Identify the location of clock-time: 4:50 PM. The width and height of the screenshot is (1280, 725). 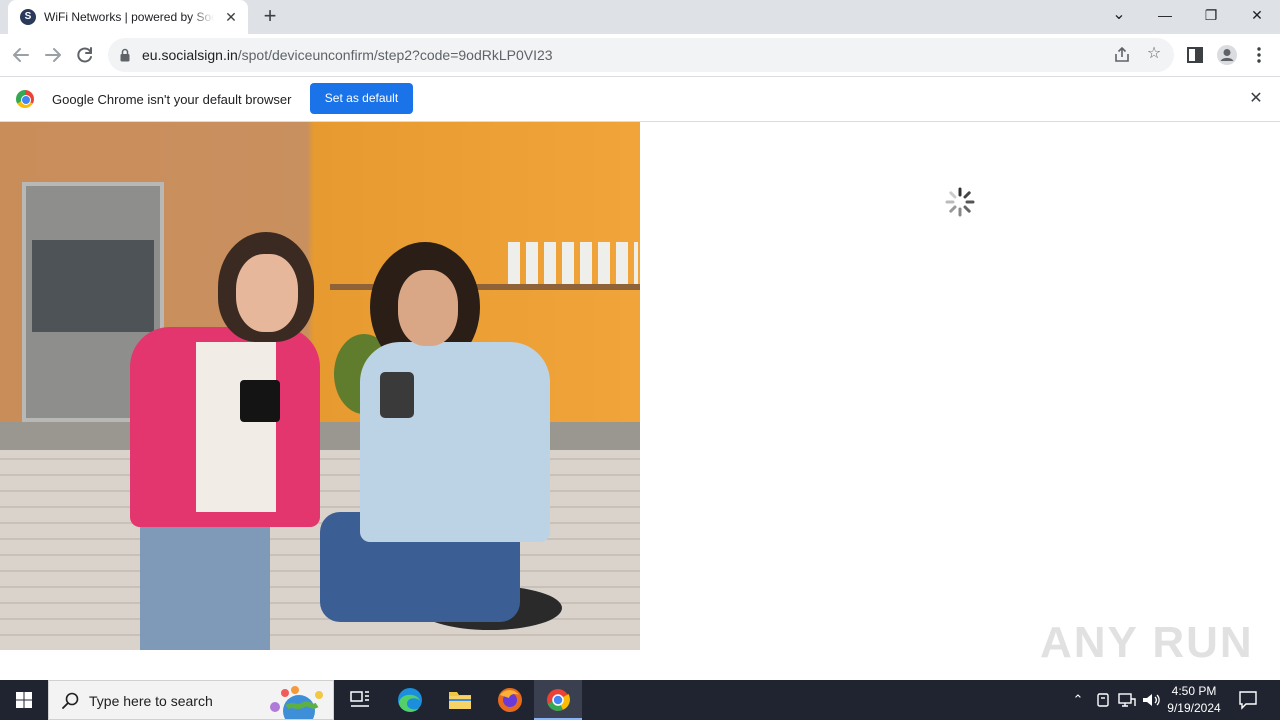
(1194, 691).